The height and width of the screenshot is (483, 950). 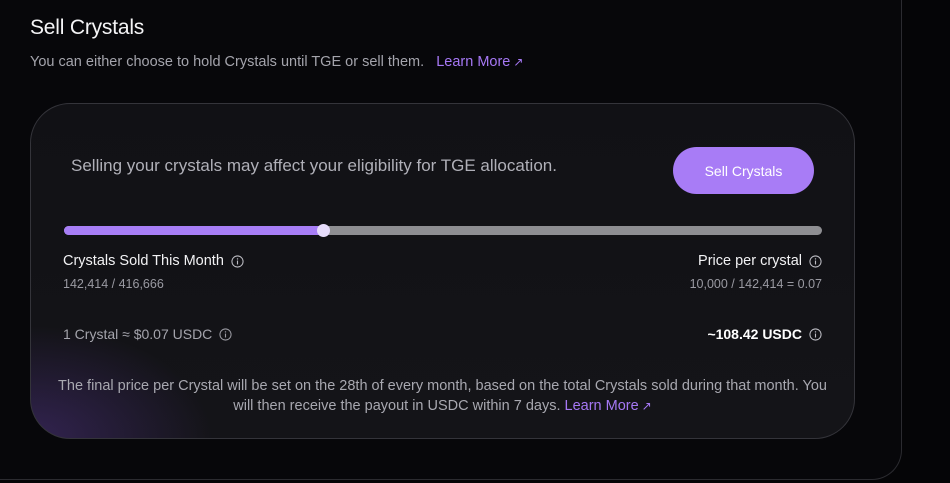 What do you see at coordinates (755, 284) in the screenshot?
I see `price-per-crystal-value: 10,000 / 142,414 = 0.07` at bounding box center [755, 284].